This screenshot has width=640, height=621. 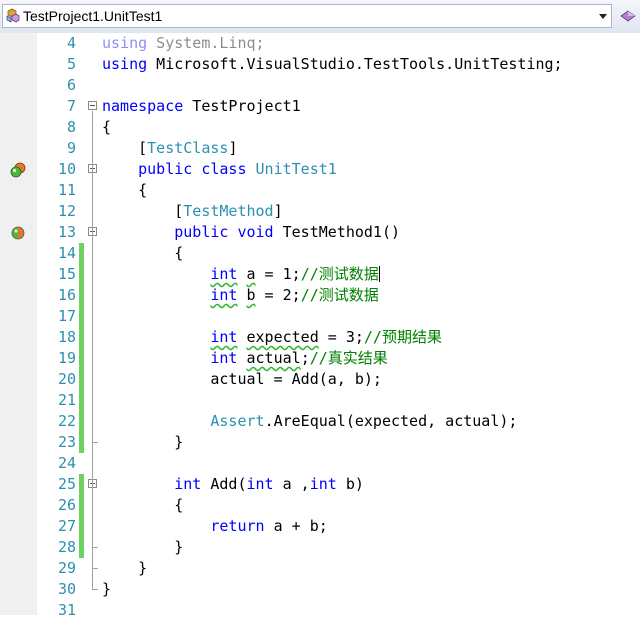 What do you see at coordinates (13, 15) in the screenshot?
I see `class-icon` at bounding box center [13, 15].